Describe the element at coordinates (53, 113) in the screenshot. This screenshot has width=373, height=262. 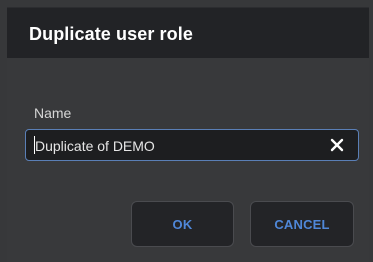
I see `name-field-label: Name` at that location.